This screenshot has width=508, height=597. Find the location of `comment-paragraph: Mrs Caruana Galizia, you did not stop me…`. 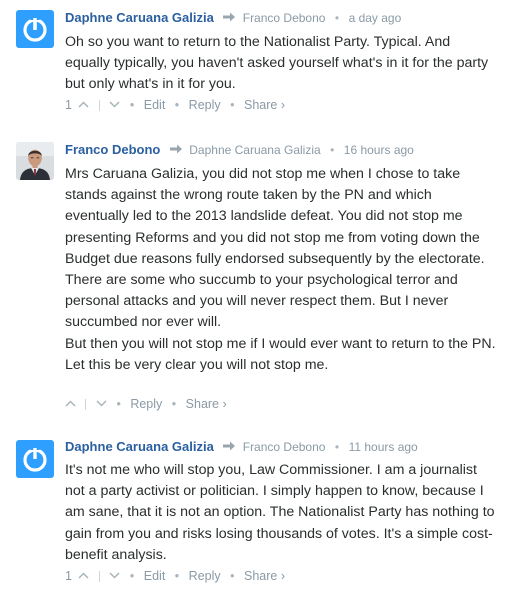

comment-paragraph: Mrs Caruana Galizia, you did not stop me… is located at coordinates (275, 216).